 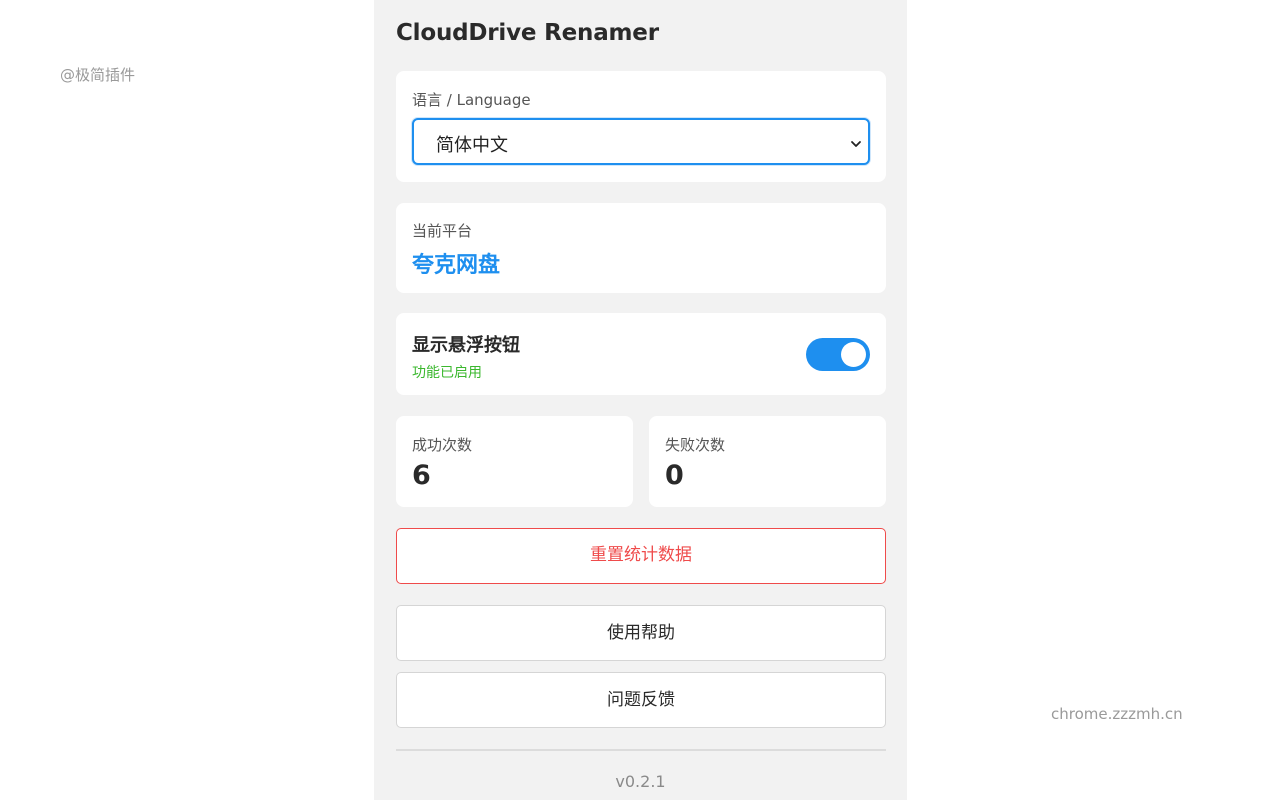 I want to click on fail-count-value: 0, so click(x=674, y=475).